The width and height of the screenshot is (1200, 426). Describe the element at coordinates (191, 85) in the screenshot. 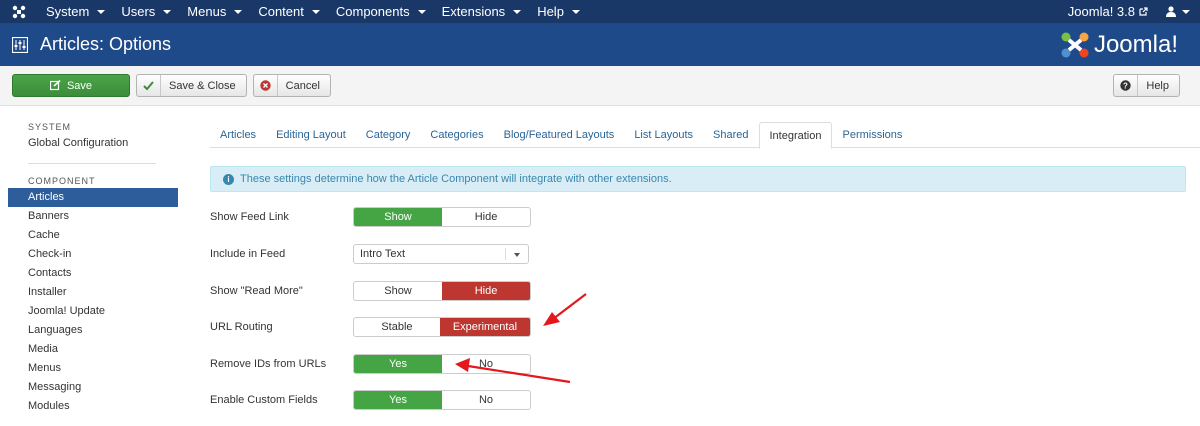

I see `save-close-button: Save & Close` at that location.